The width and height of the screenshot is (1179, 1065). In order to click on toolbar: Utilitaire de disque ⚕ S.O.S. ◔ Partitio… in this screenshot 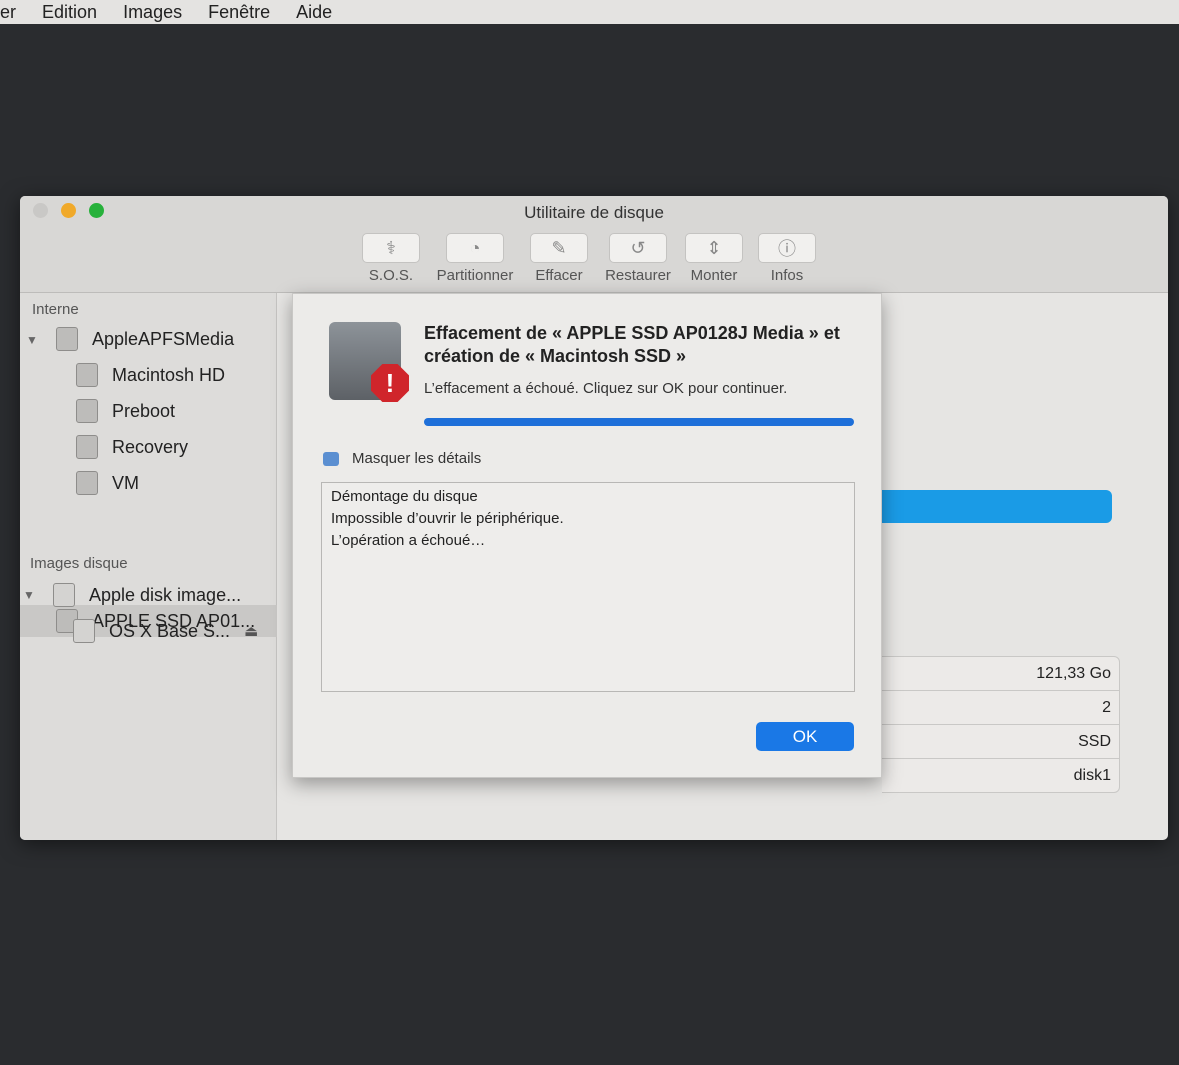, I will do `click(594, 244)`.